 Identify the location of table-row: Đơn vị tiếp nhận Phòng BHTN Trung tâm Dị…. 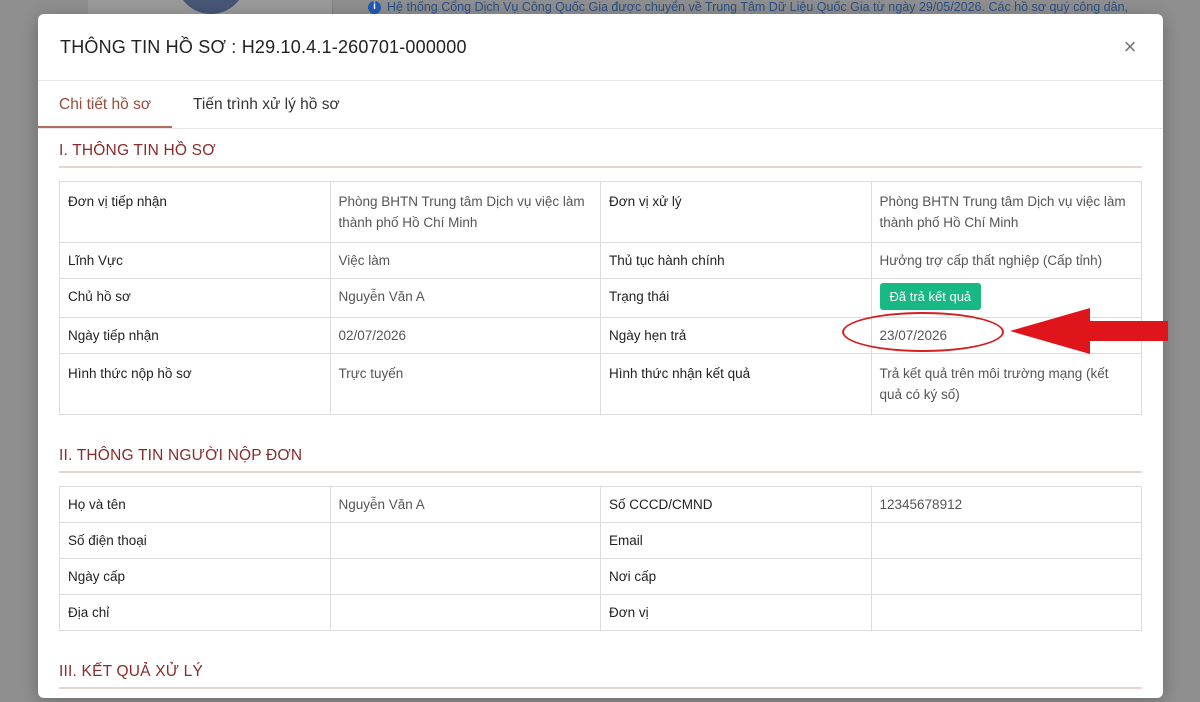
(600, 212).